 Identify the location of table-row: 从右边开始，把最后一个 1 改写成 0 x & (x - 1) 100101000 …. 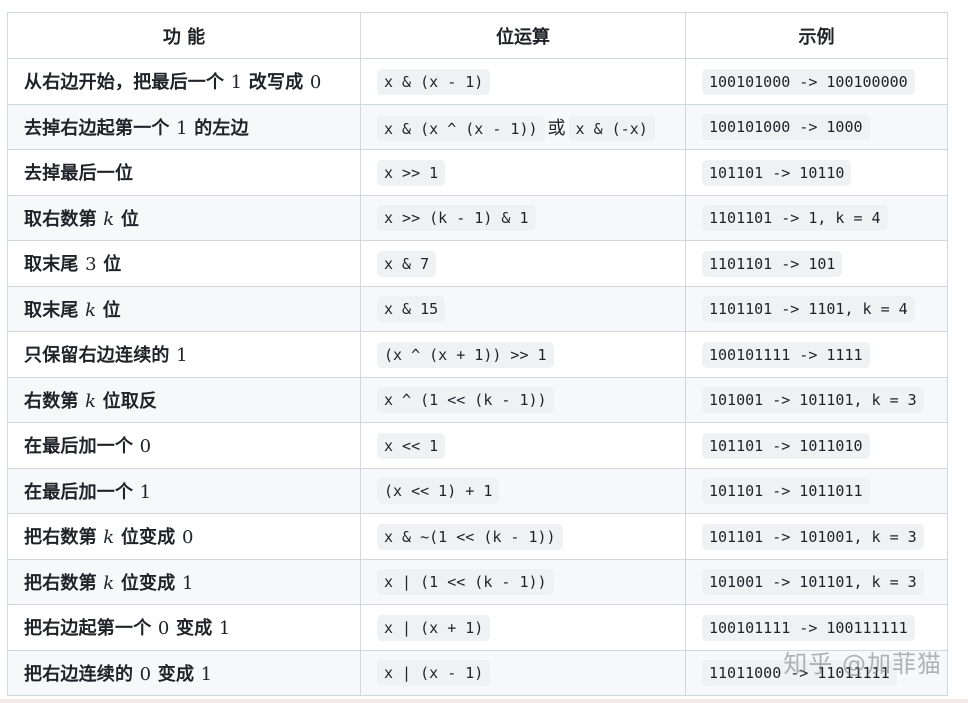
(477, 81).